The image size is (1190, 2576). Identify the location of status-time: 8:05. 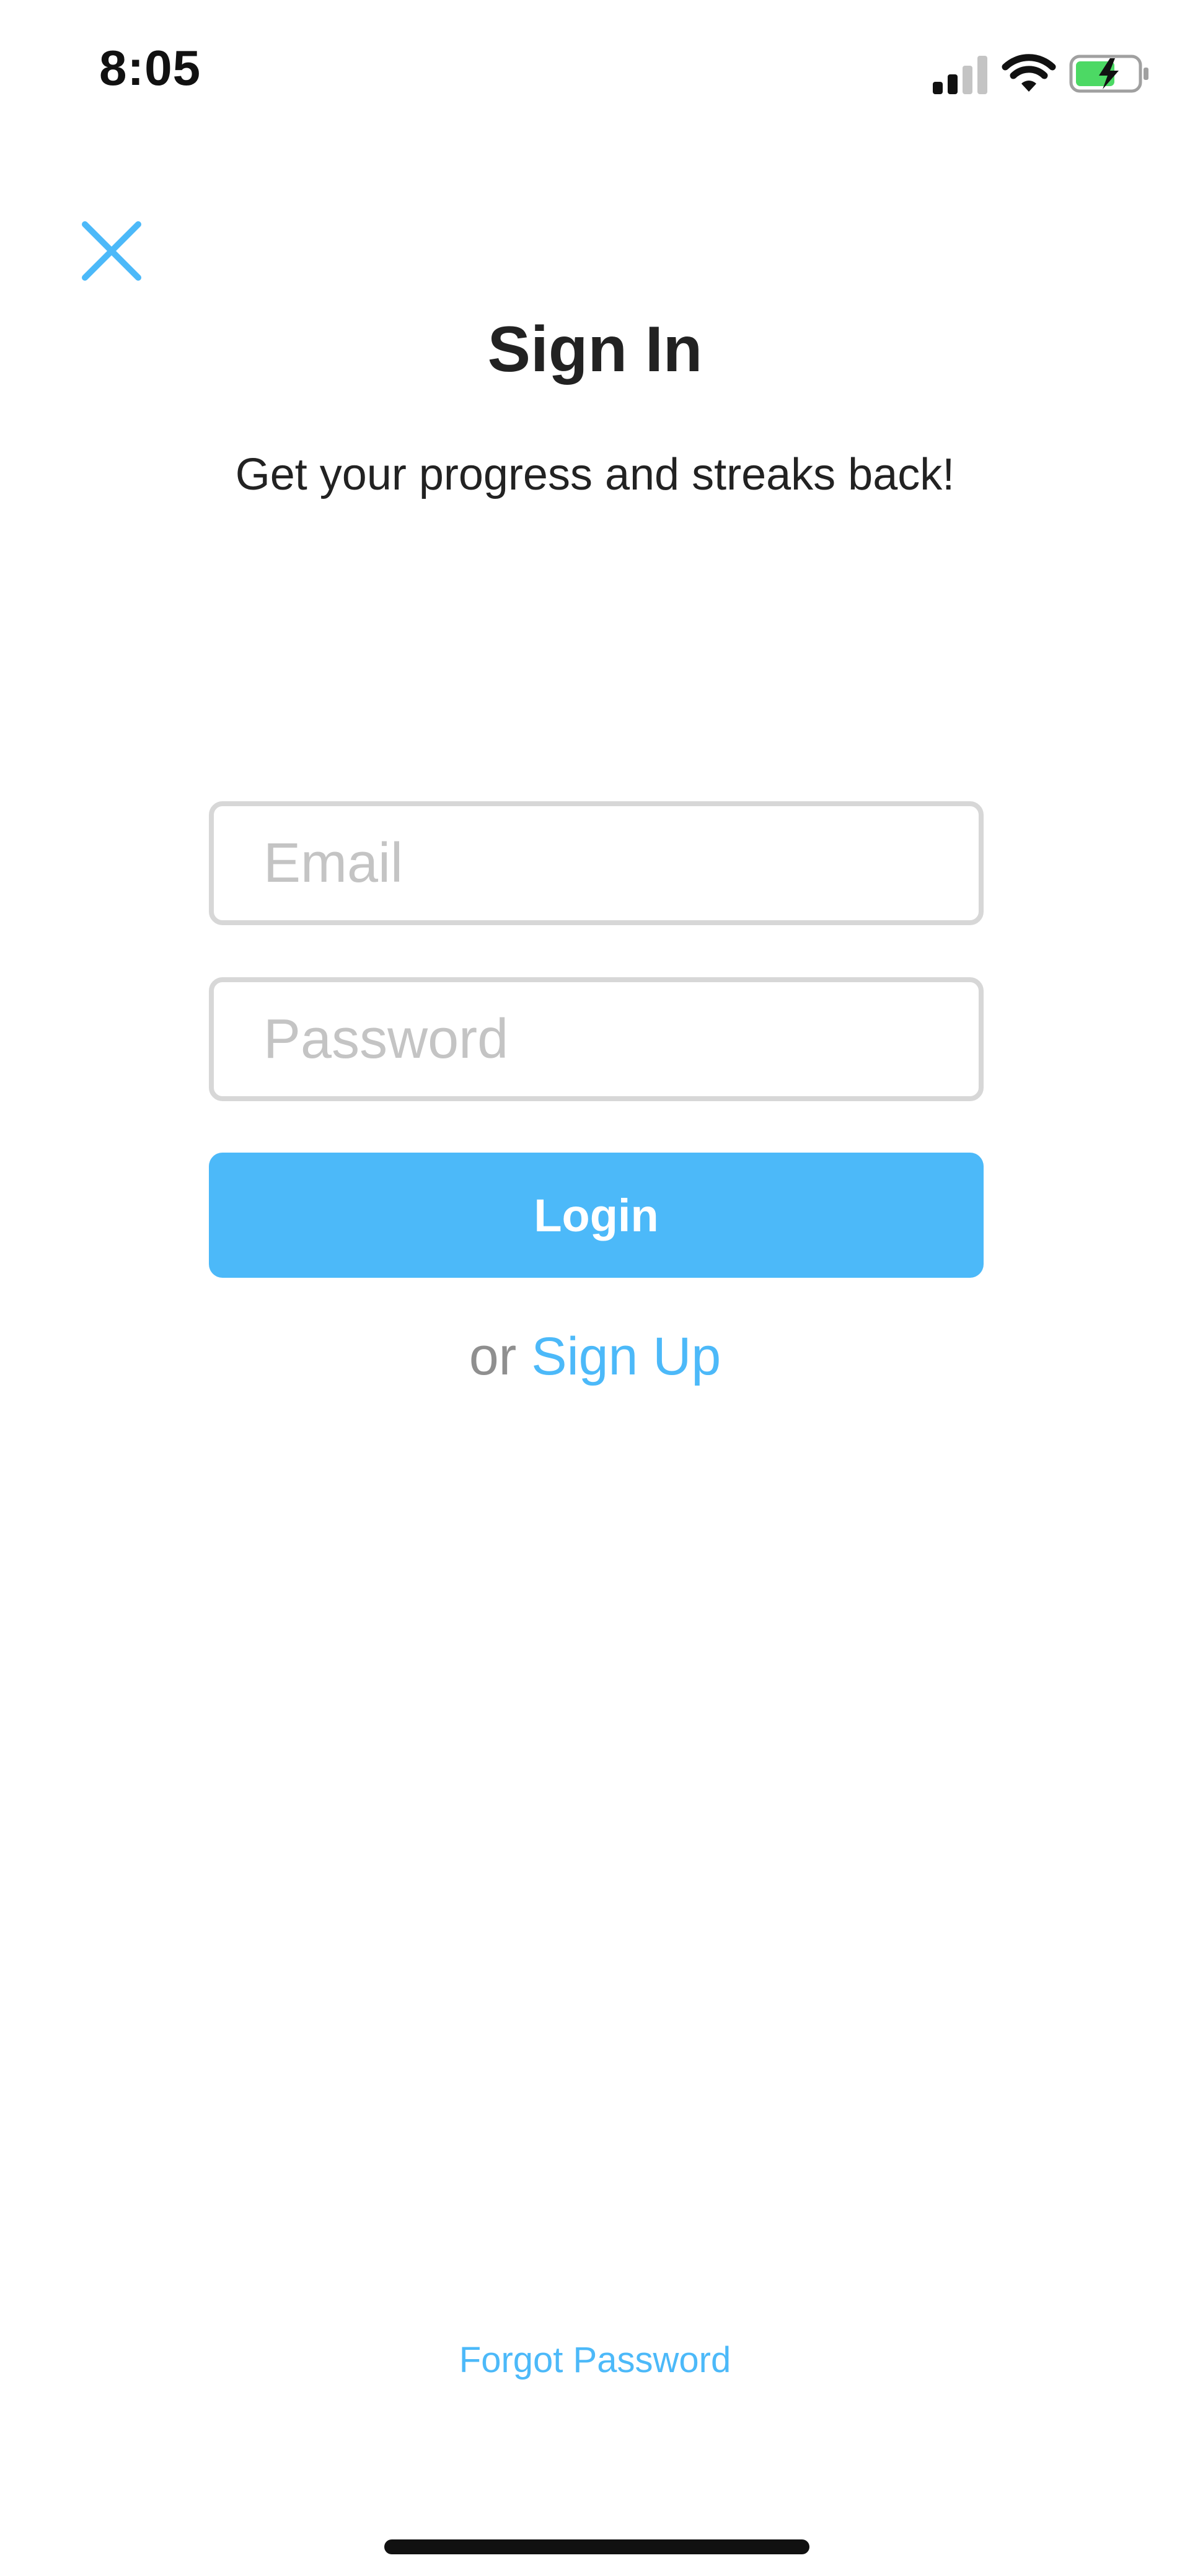
(150, 67).